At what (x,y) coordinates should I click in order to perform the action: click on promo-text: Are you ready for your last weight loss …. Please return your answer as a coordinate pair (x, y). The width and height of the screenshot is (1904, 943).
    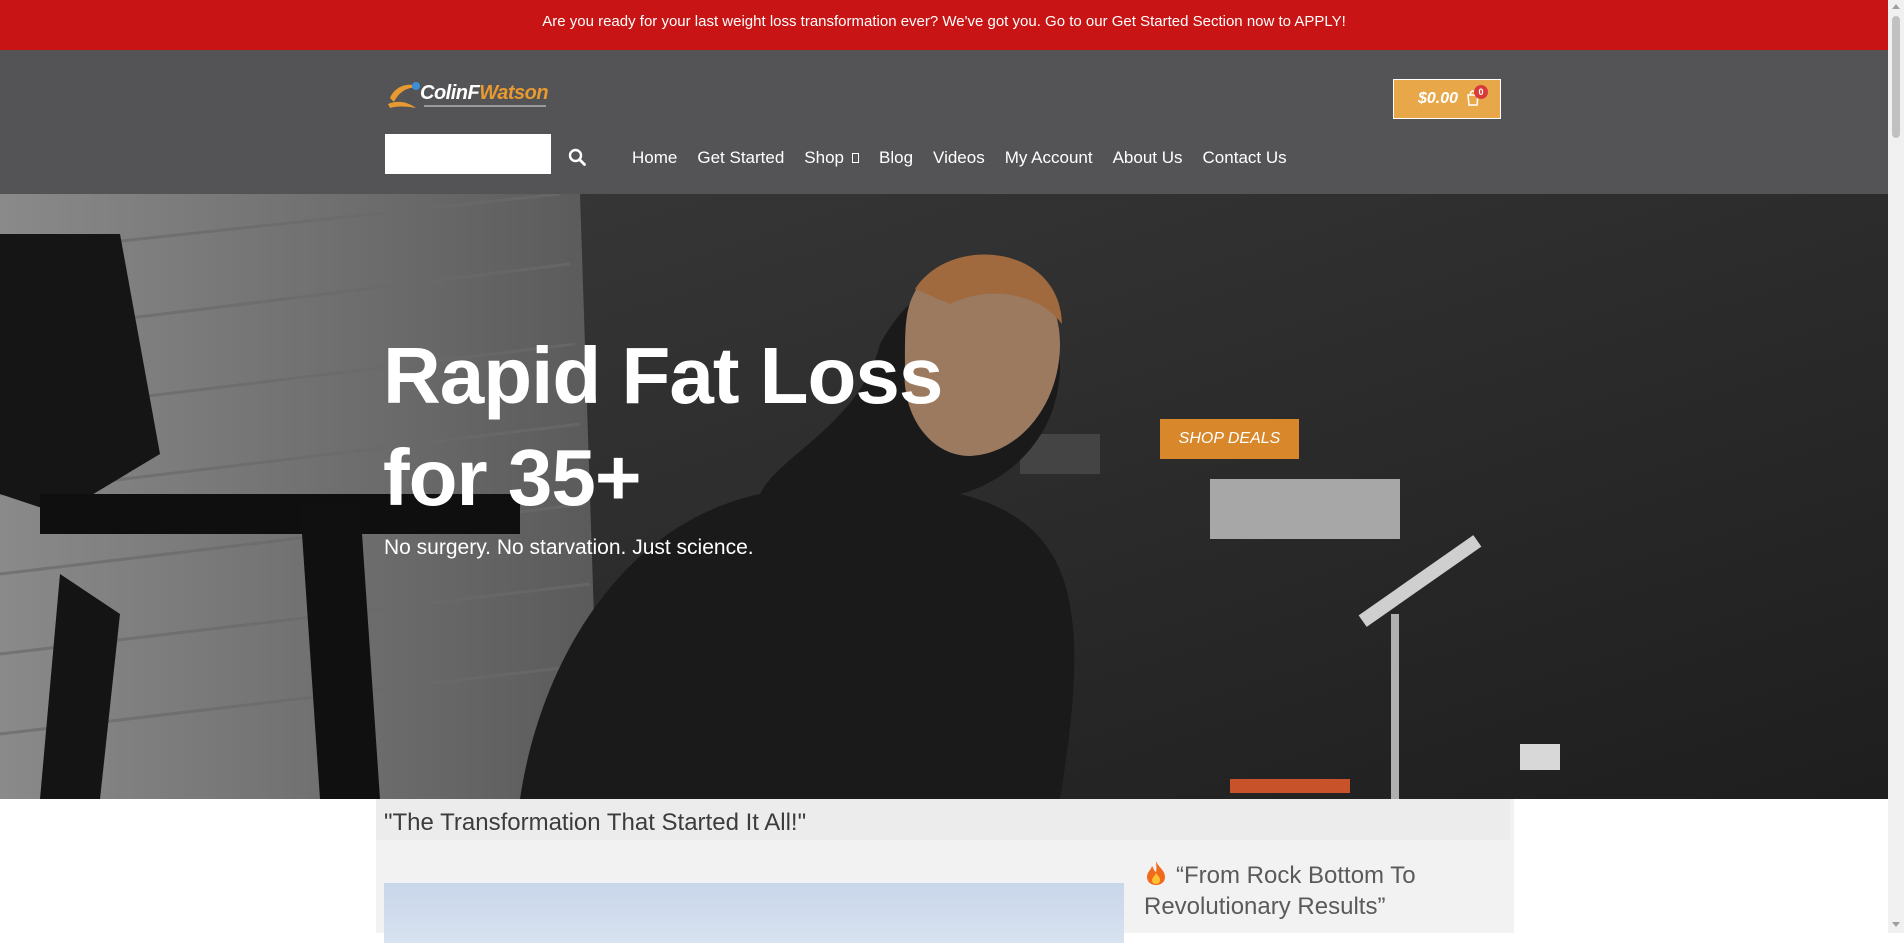
    Looking at the image, I should click on (944, 21).